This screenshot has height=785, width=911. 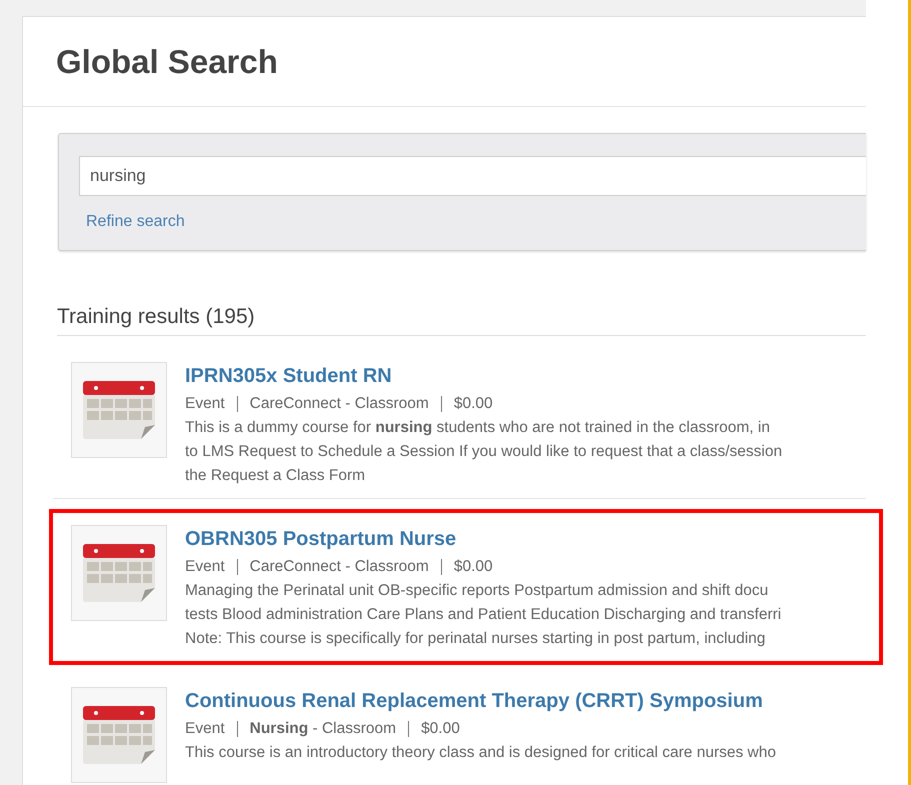 What do you see at coordinates (323, 728) in the screenshot?
I see `category-text: Nursing - Classroom` at bounding box center [323, 728].